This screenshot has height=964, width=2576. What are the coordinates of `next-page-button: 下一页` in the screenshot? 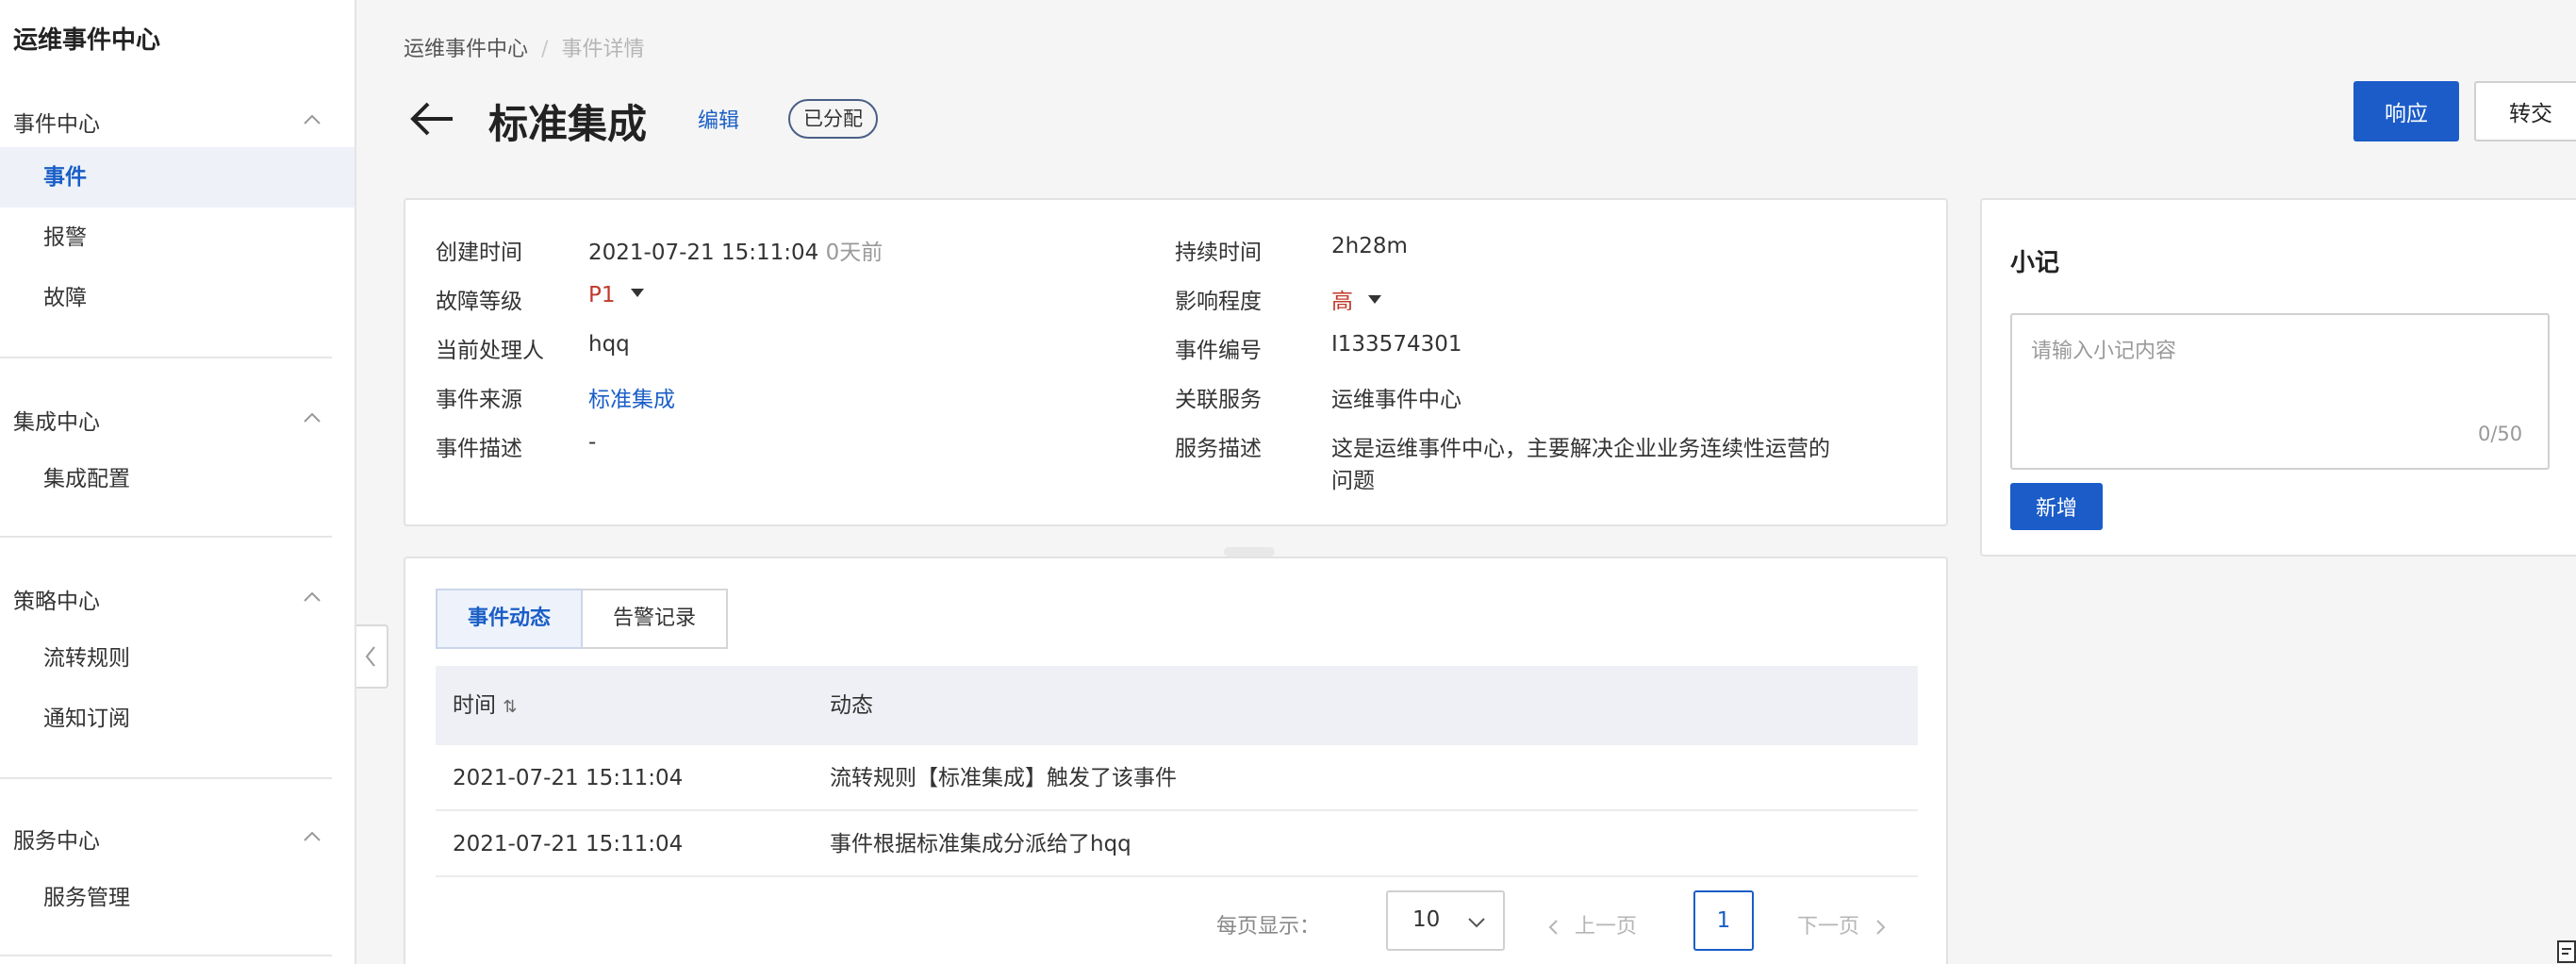 It's located at (1842, 924).